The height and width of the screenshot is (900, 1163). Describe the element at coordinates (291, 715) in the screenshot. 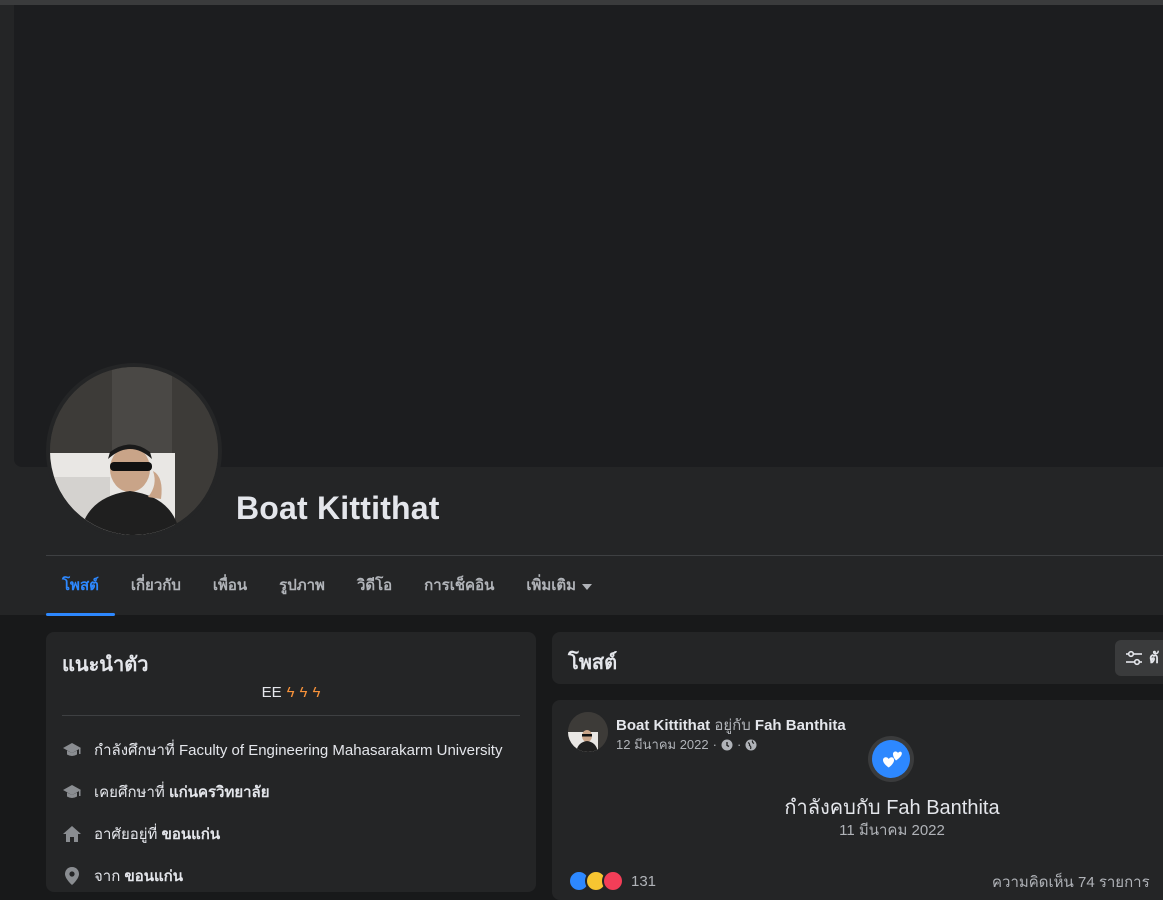

I see `intro-divider` at that location.